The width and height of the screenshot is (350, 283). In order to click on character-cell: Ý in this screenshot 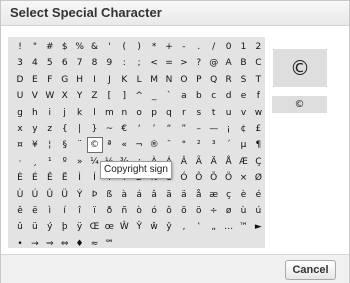, I will do `click(80, 195)`.